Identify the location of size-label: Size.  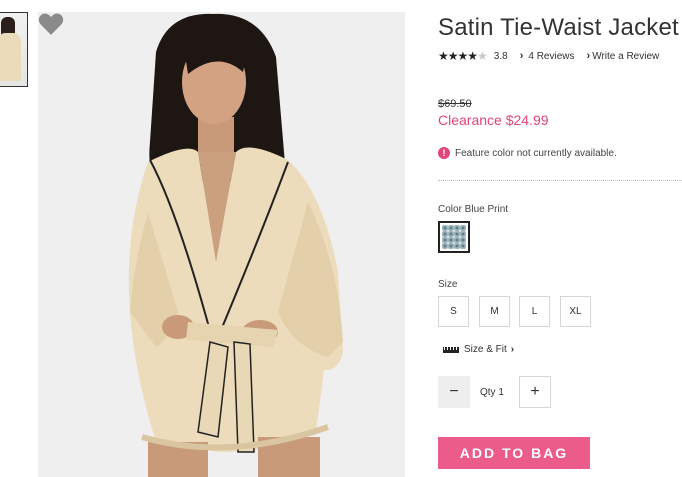
(448, 284).